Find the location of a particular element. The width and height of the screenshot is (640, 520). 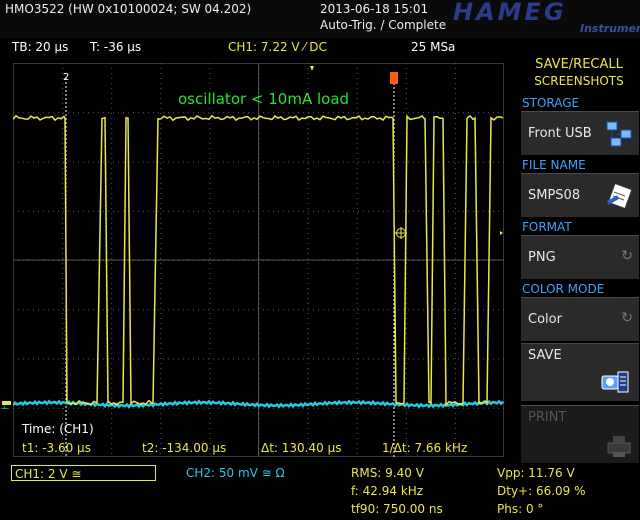

ch1-trigger-setting: CH1: 7.22 V ⁄ DC is located at coordinates (277, 47).